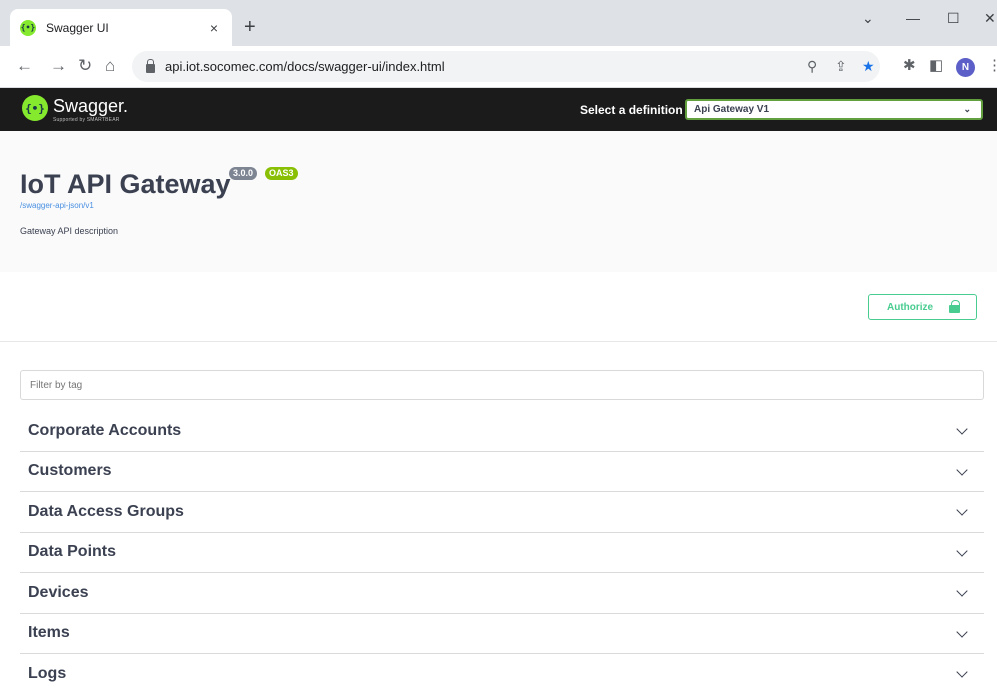  Describe the element at coordinates (498, 307) in the screenshot. I see `scheme-container: Authorize` at that location.